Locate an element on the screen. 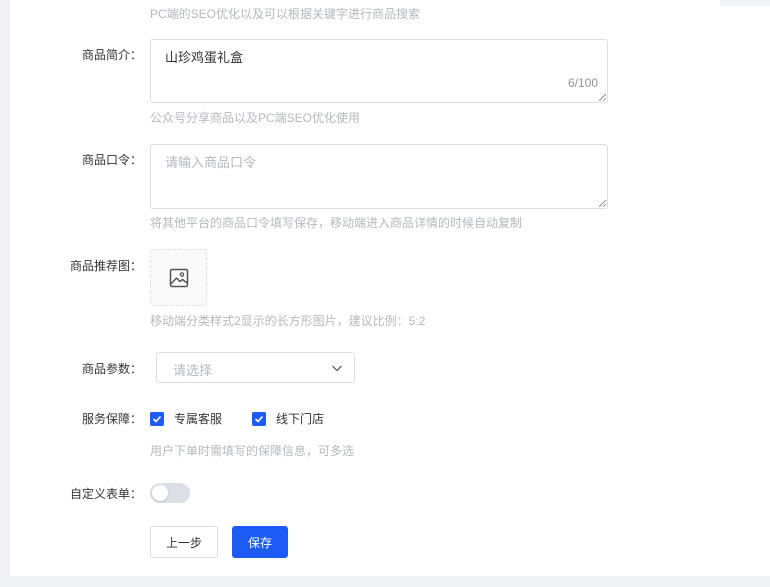  intro-char-count: 6/100 is located at coordinates (582, 83).